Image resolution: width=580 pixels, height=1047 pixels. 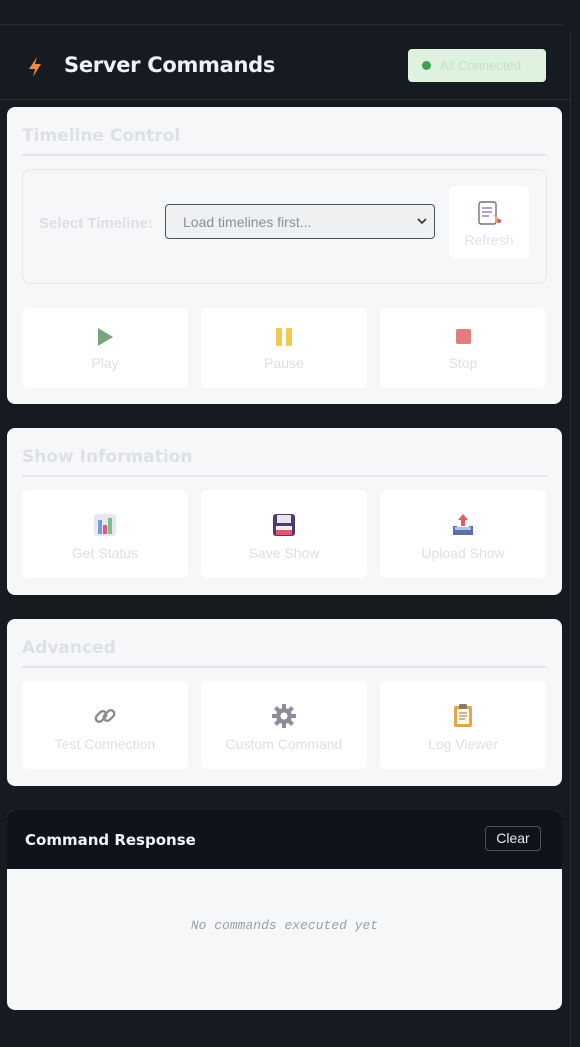 I want to click on log-viewer-label: Log Viewer, so click(x=463, y=744).